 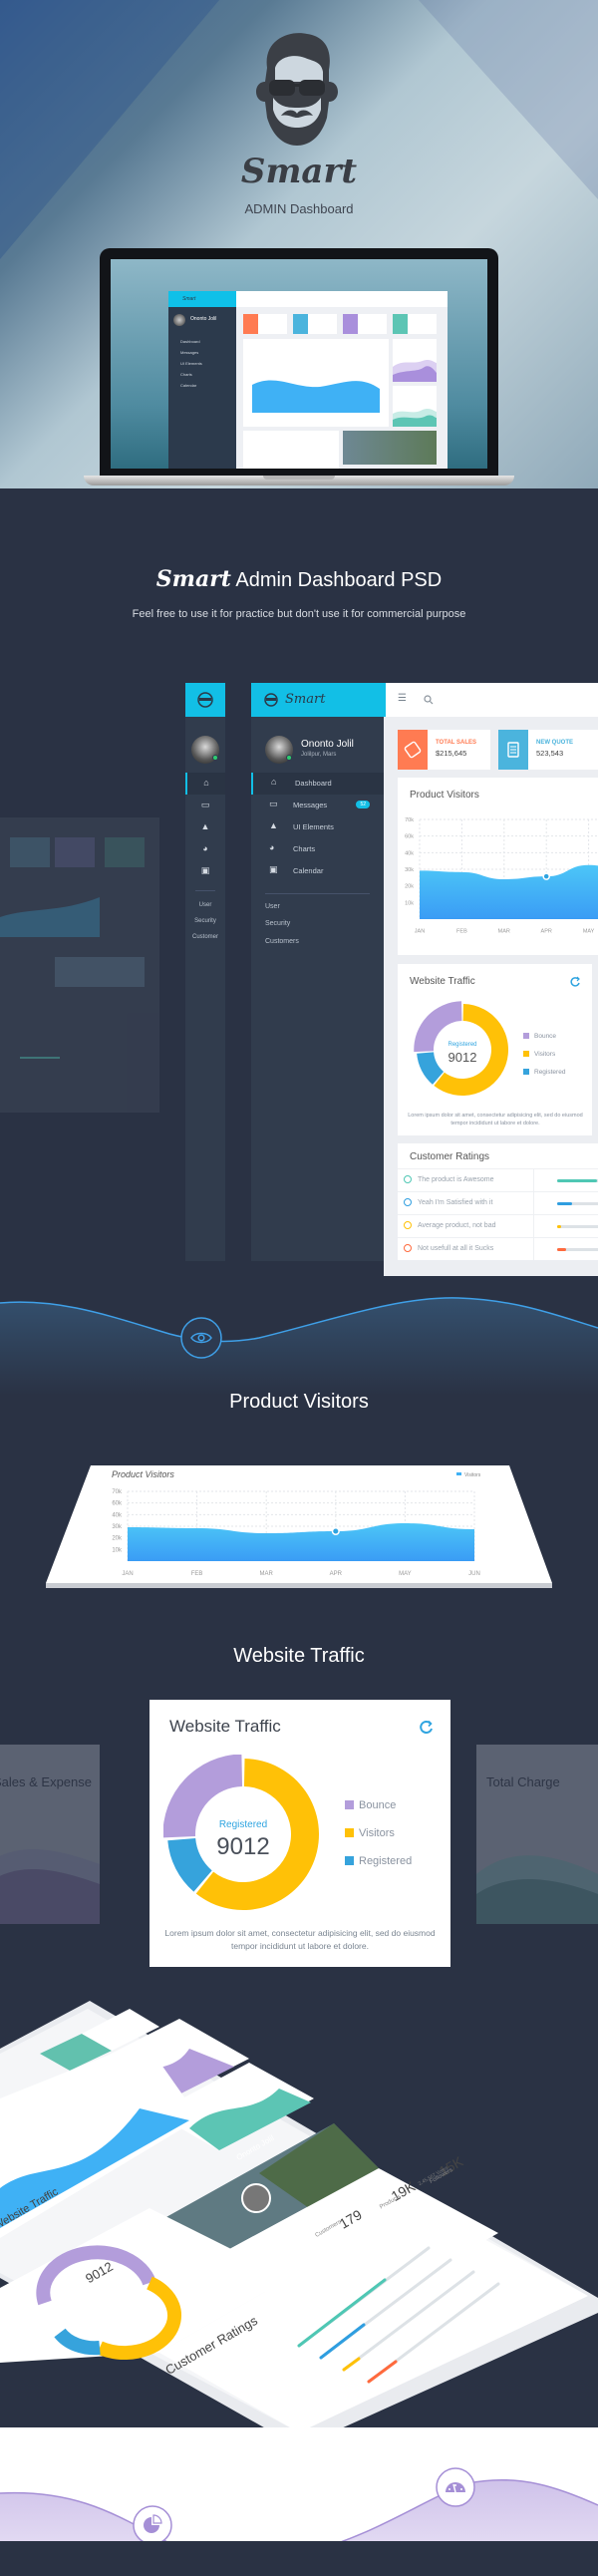 I want to click on sidebar-item-dashboard: ⌂ Dashboard, so click(x=317, y=784).